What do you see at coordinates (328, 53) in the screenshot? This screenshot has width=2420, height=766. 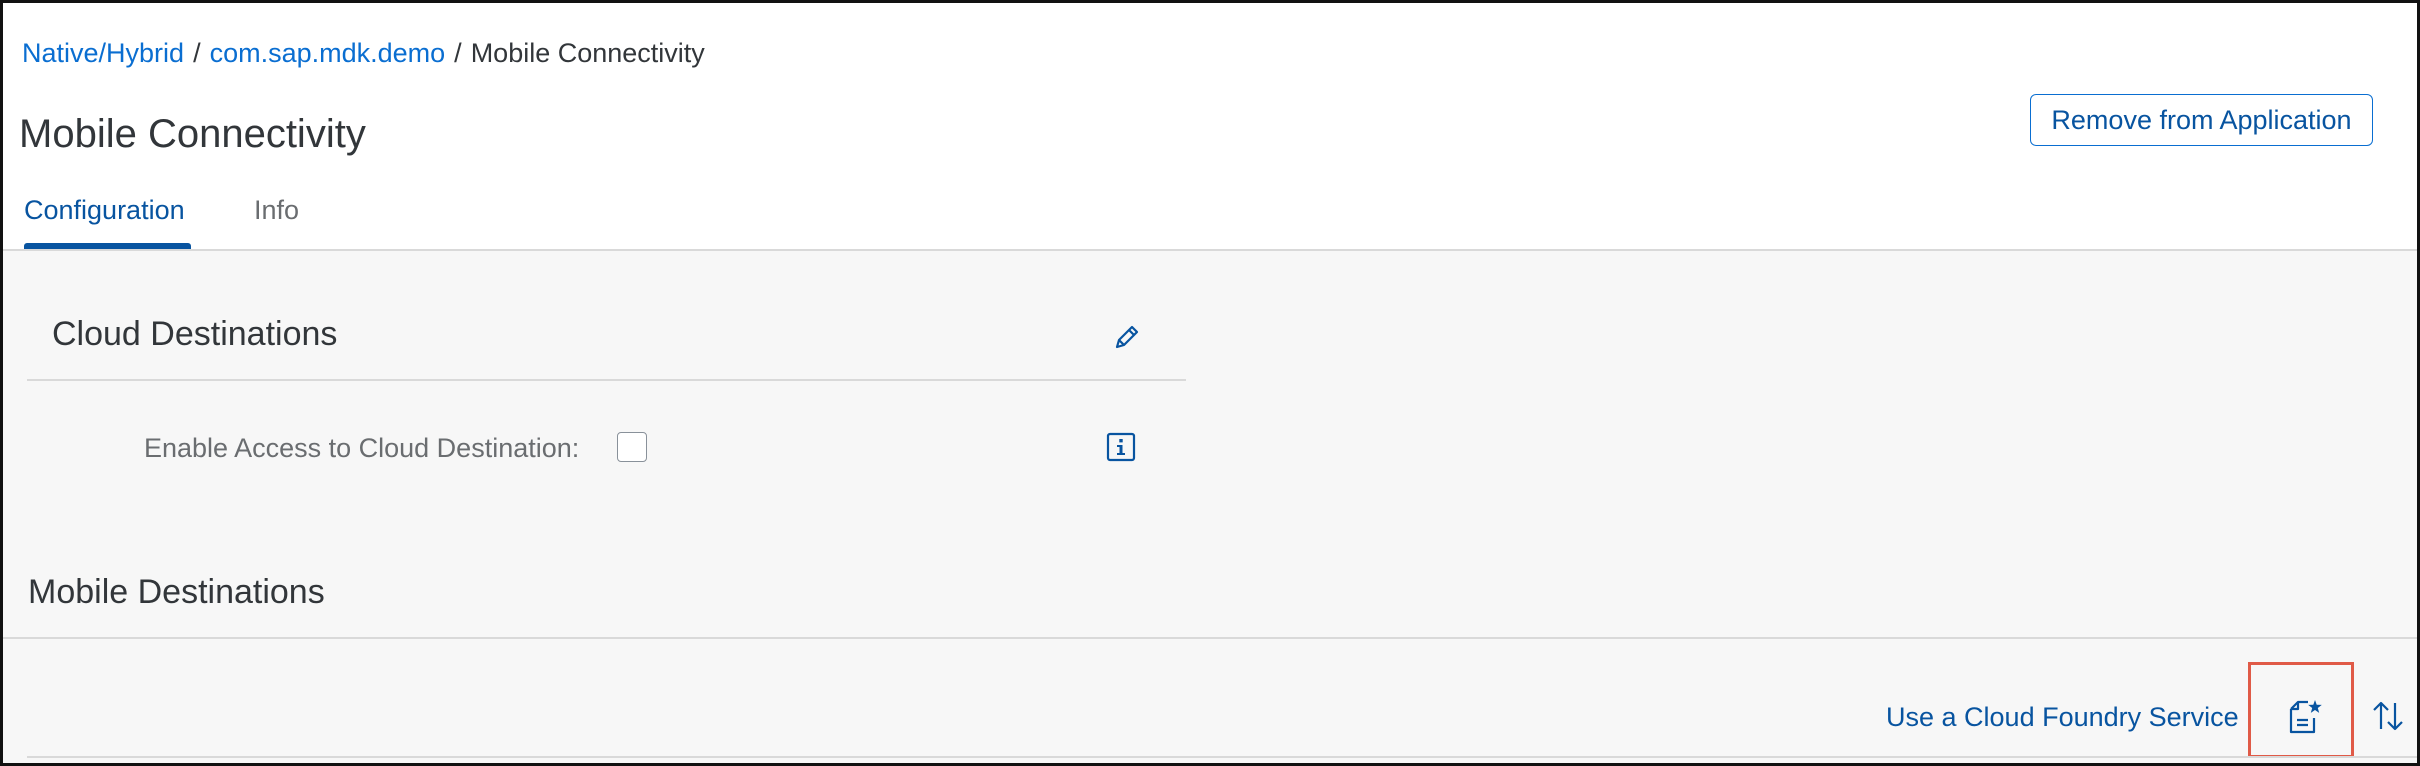 I see `breadcrumb-link-app: com.sap.mdk.demo` at bounding box center [328, 53].